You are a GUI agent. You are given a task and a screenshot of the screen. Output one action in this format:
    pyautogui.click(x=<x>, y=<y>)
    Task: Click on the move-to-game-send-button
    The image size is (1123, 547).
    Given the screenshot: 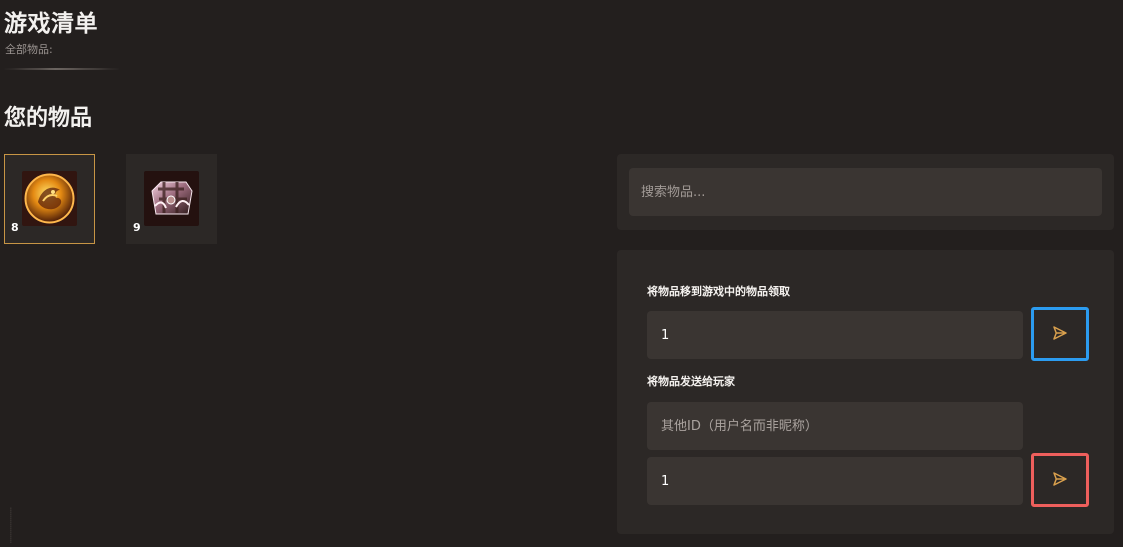 What is the action you would take?
    pyautogui.click(x=1060, y=334)
    